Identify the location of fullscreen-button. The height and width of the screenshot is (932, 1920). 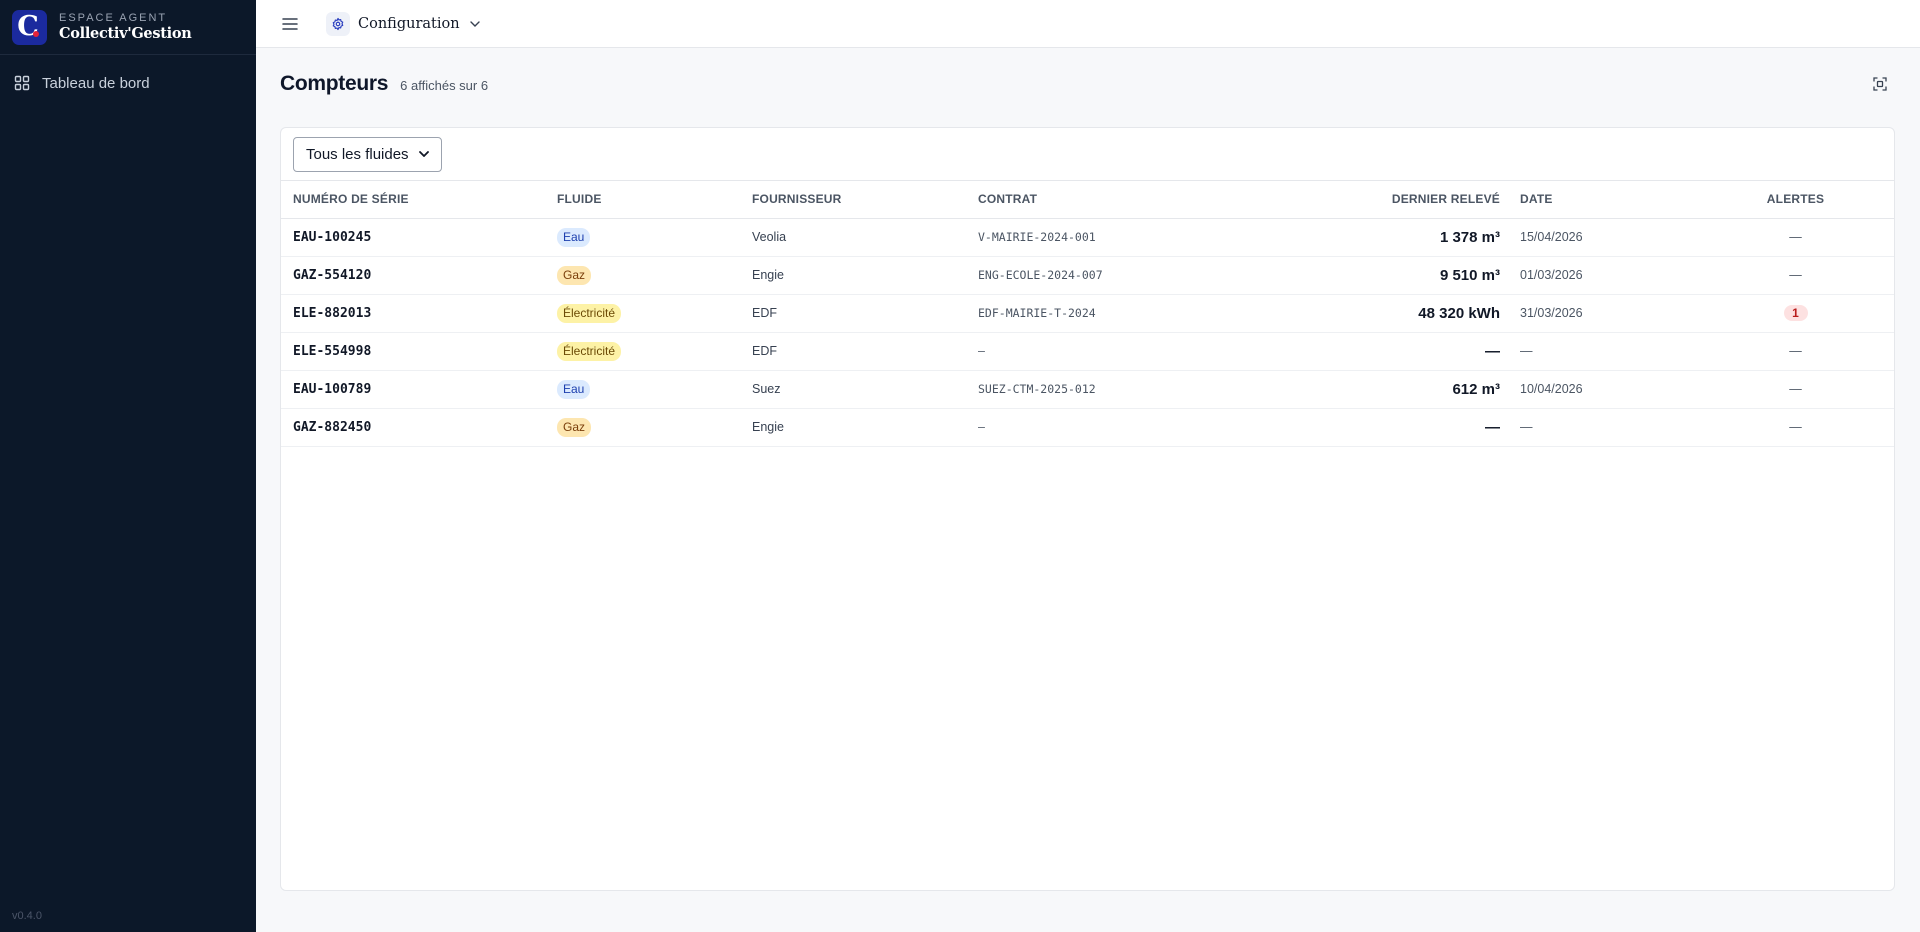
(1880, 84).